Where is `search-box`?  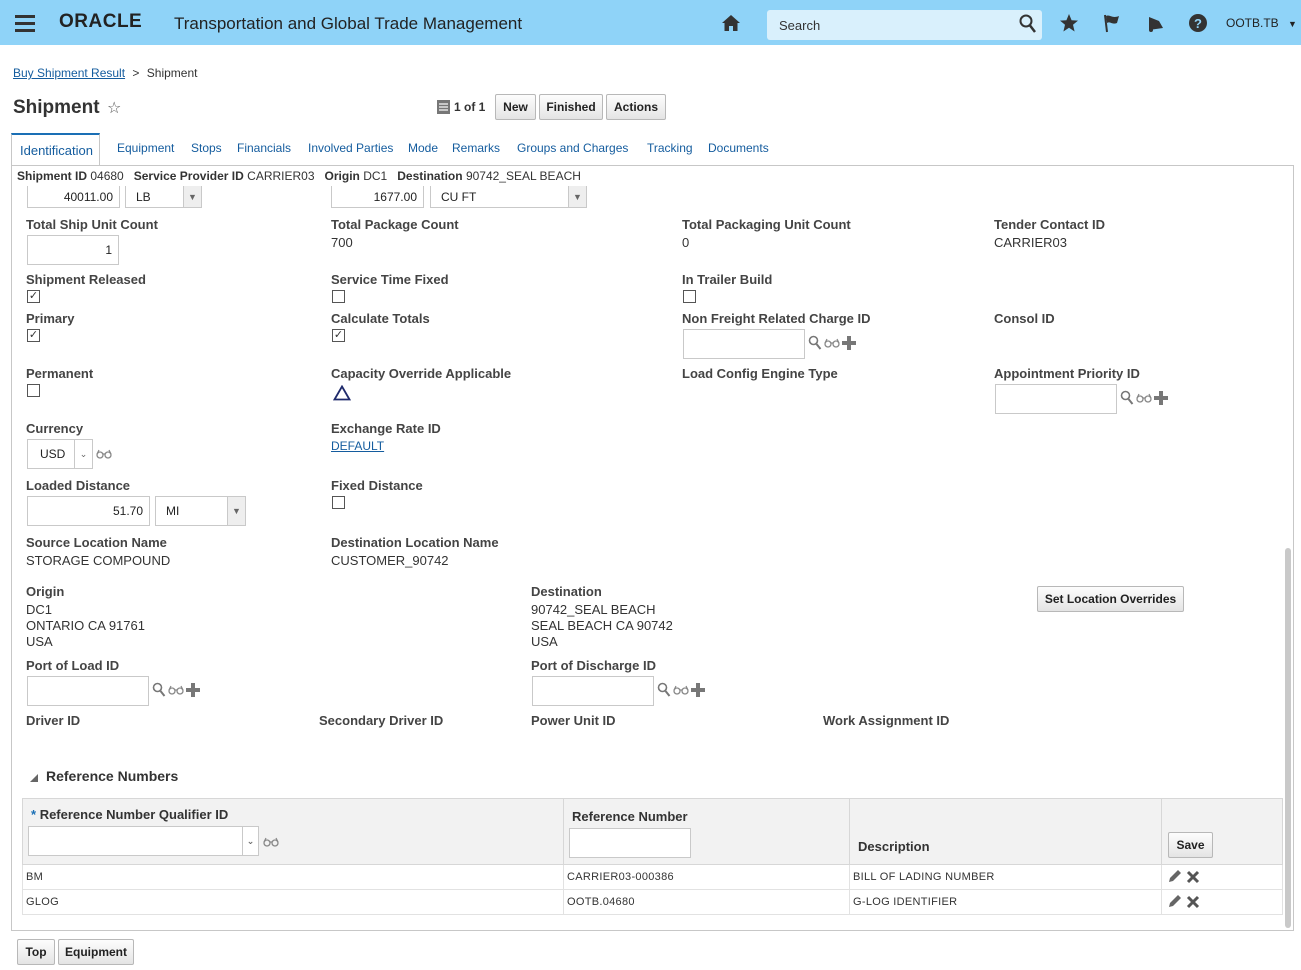
search-box is located at coordinates (904, 25).